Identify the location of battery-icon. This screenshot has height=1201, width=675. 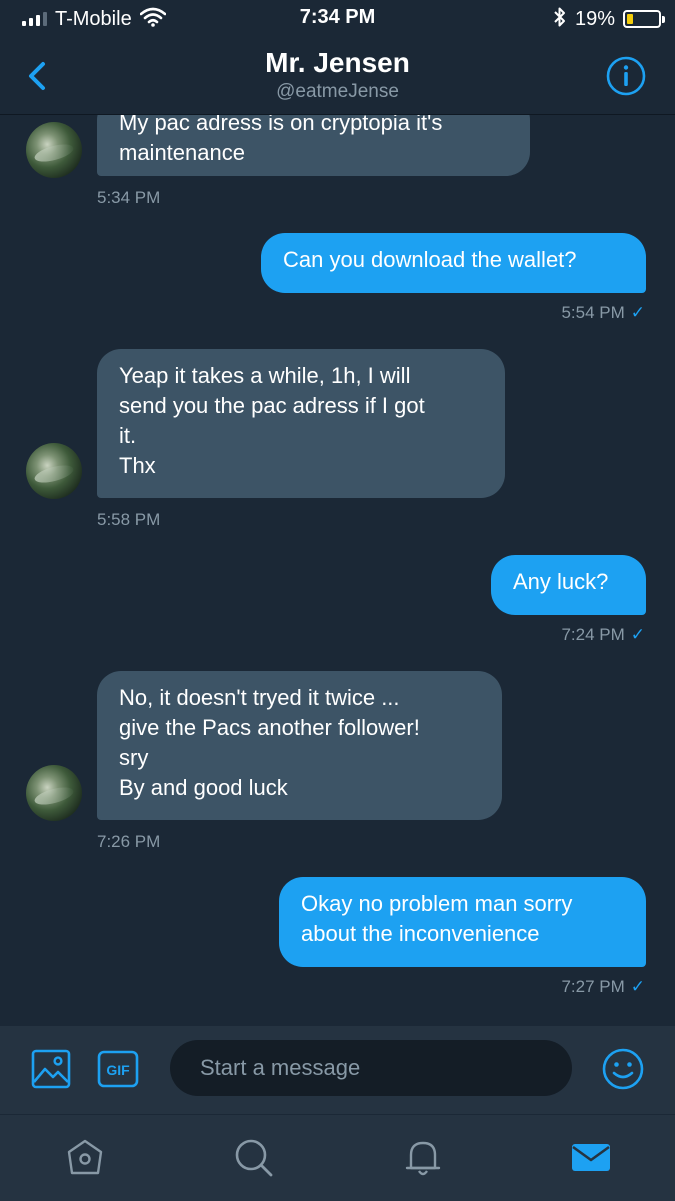
(644, 19).